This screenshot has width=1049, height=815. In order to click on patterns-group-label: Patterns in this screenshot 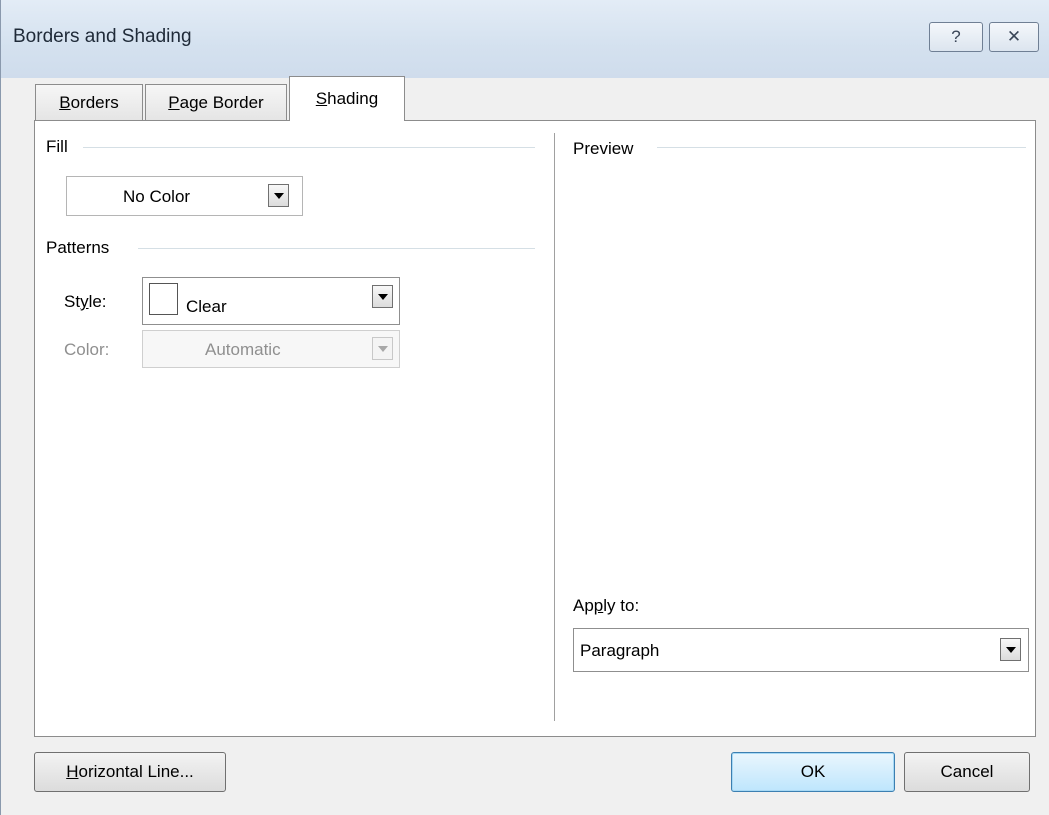, I will do `click(82, 248)`.